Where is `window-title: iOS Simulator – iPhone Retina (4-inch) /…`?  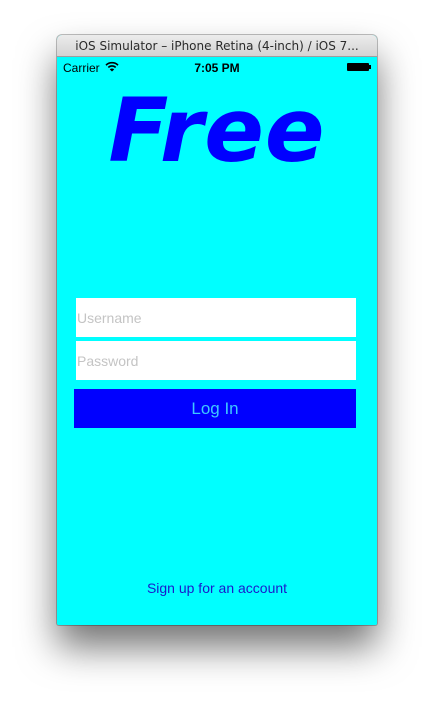 window-title: iOS Simulator – iPhone Retina (4-inch) /… is located at coordinates (217, 46).